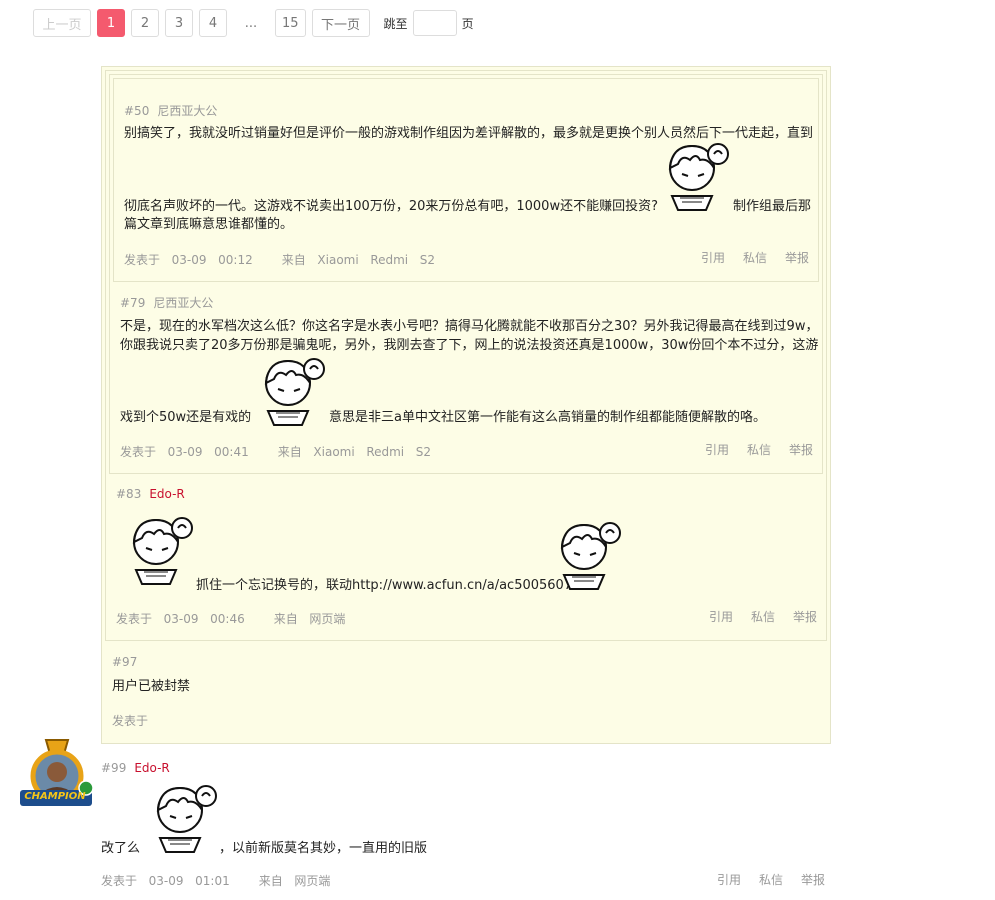 The width and height of the screenshot is (995, 900). What do you see at coordinates (111, 23) in the screenshot?
I see `page-1-button: 1` at bounding box center [111, 23].